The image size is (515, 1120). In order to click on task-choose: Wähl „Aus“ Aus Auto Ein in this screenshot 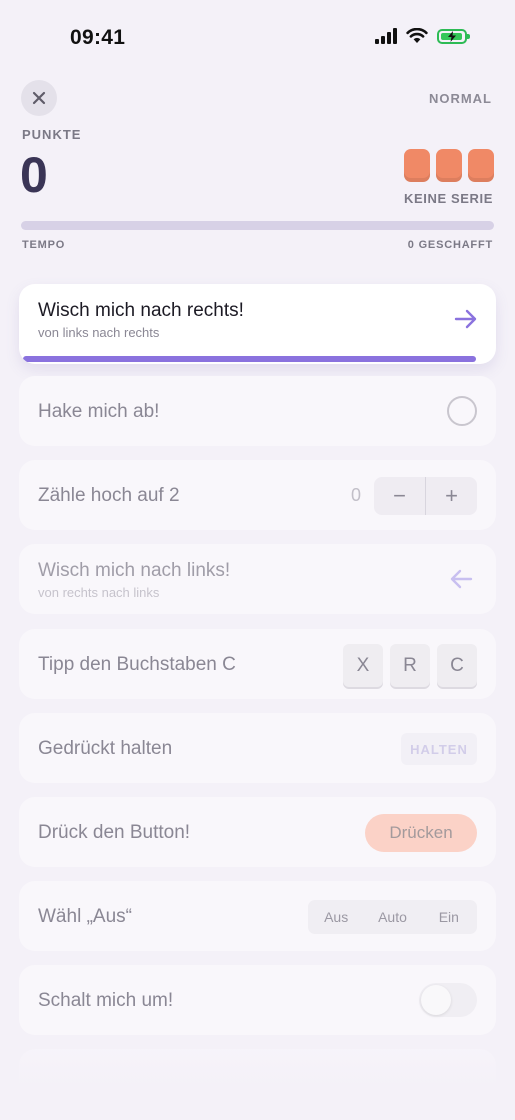, I will do `click(257, 916)`.